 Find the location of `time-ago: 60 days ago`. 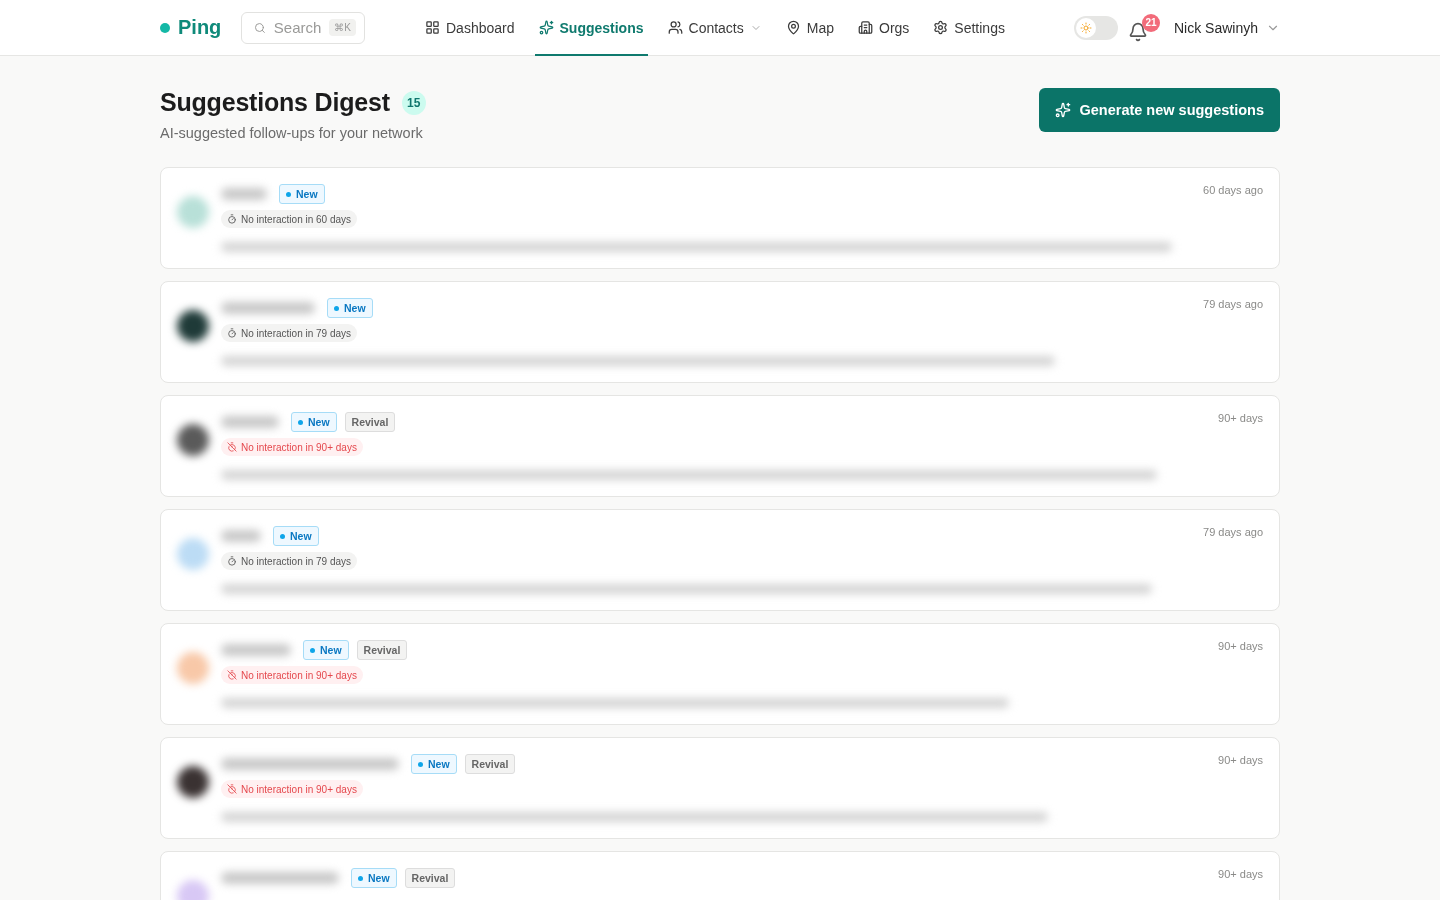

time-ago: 60 days ago is located at coordinates (1233, 191).